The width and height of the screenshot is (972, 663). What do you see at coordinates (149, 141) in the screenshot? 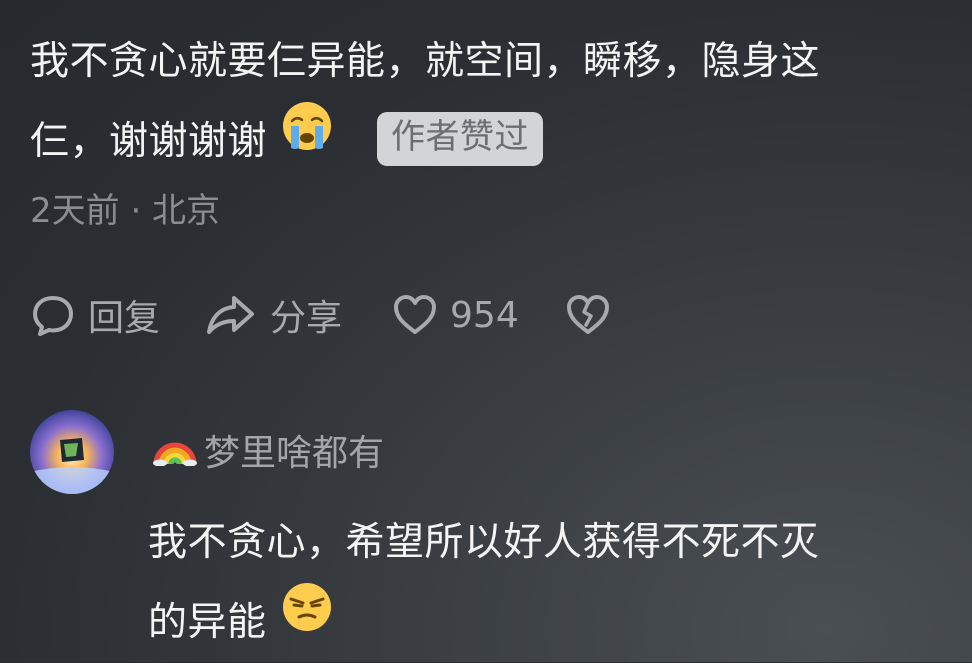
I see `comment-line-2-text: 仨，谢谢谢谢` at bounding box center [149, 141].